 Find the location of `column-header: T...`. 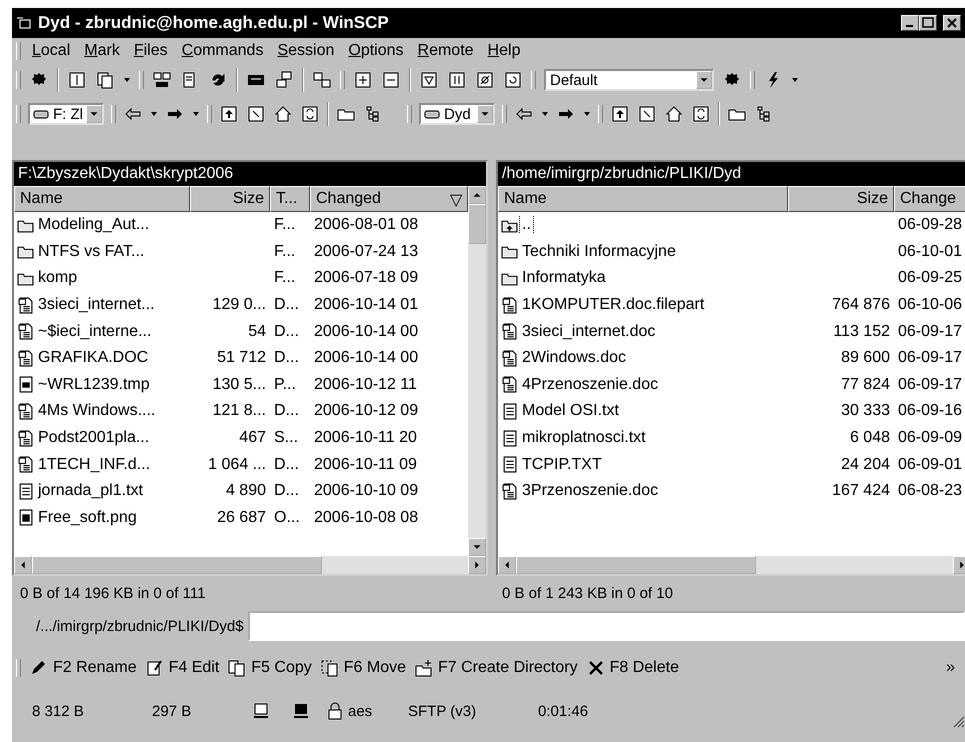

column-header: T... is located at coordinates (290, 199).